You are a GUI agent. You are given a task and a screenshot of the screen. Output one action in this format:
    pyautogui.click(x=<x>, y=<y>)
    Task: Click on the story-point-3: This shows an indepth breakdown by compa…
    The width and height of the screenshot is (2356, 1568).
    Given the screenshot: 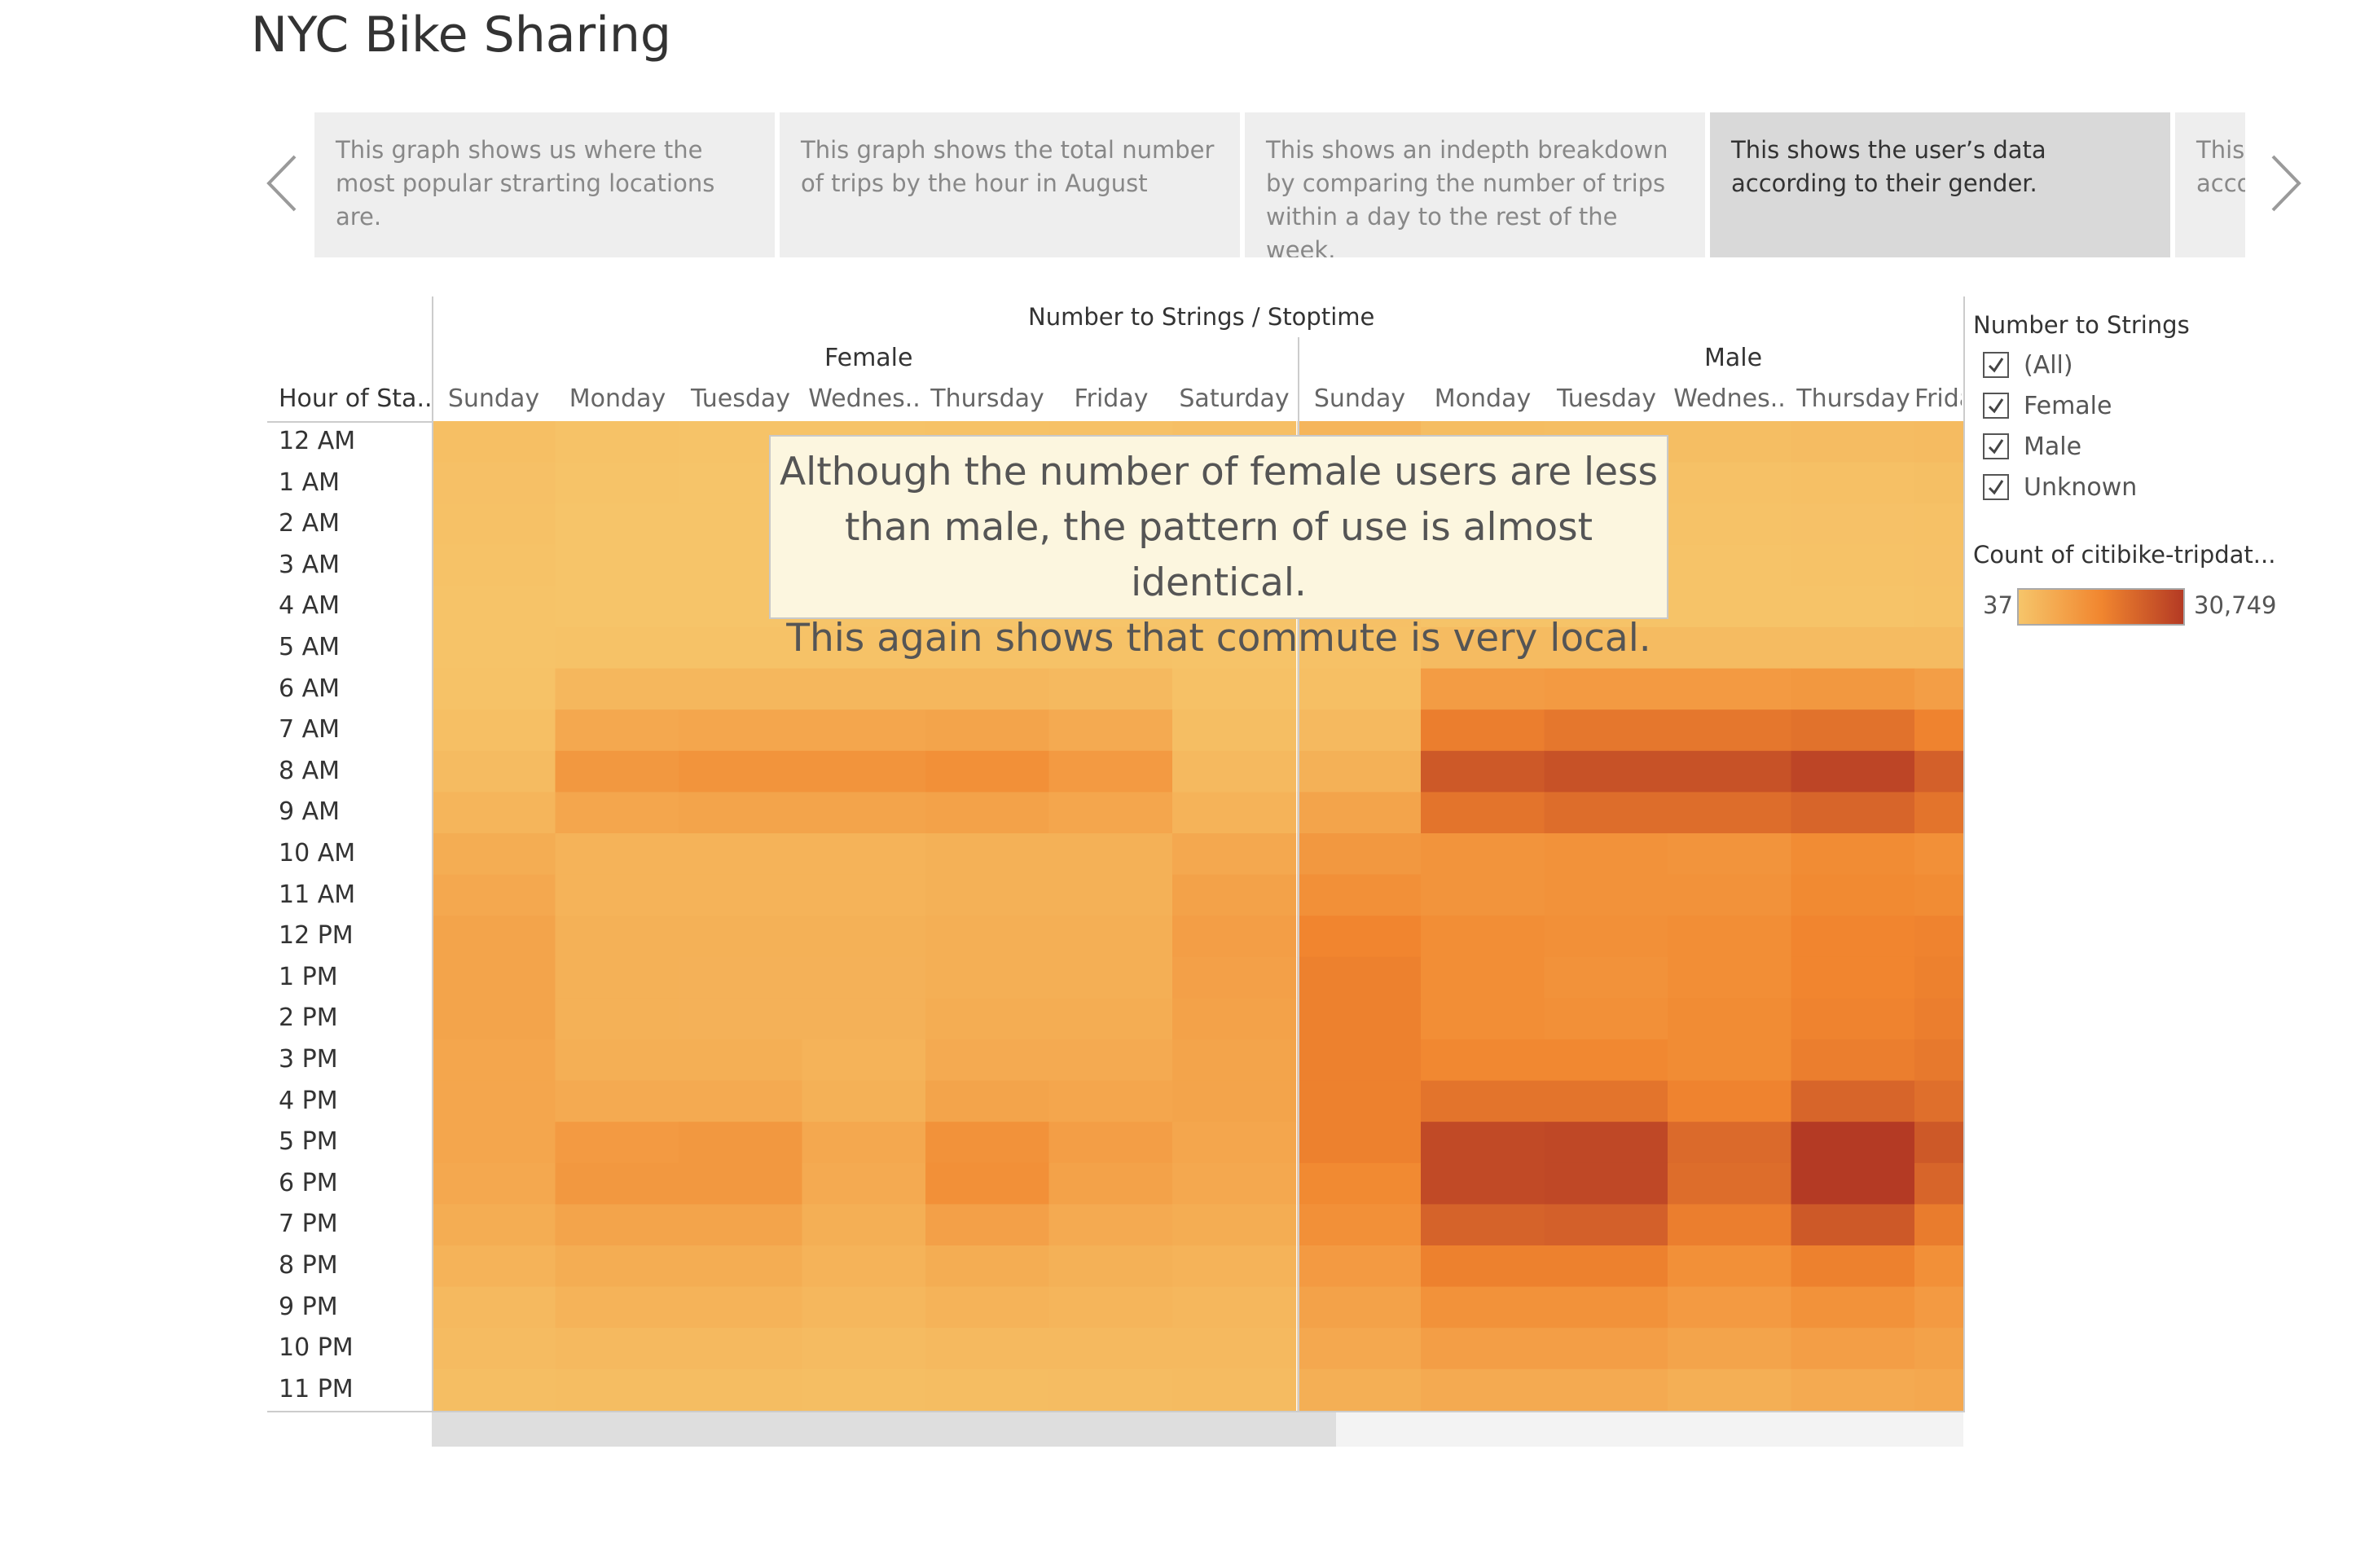 What is the action you would take?
    pyautogui.click(x=1475, y=184)
    